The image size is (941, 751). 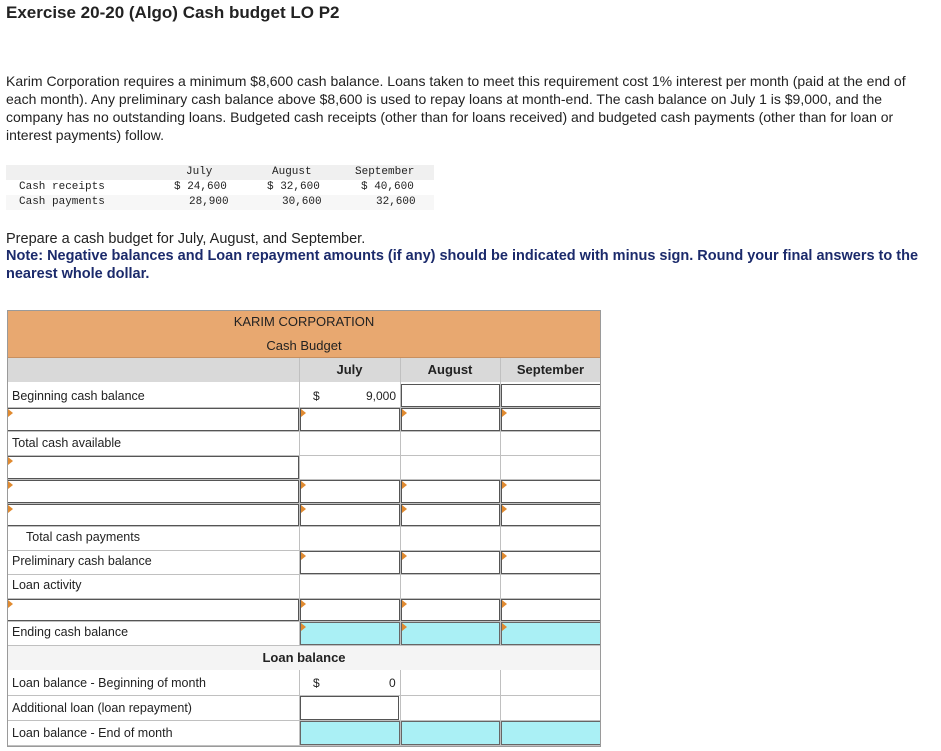 I want to click on given-cell: 28,900, so click(x=209, y=202).